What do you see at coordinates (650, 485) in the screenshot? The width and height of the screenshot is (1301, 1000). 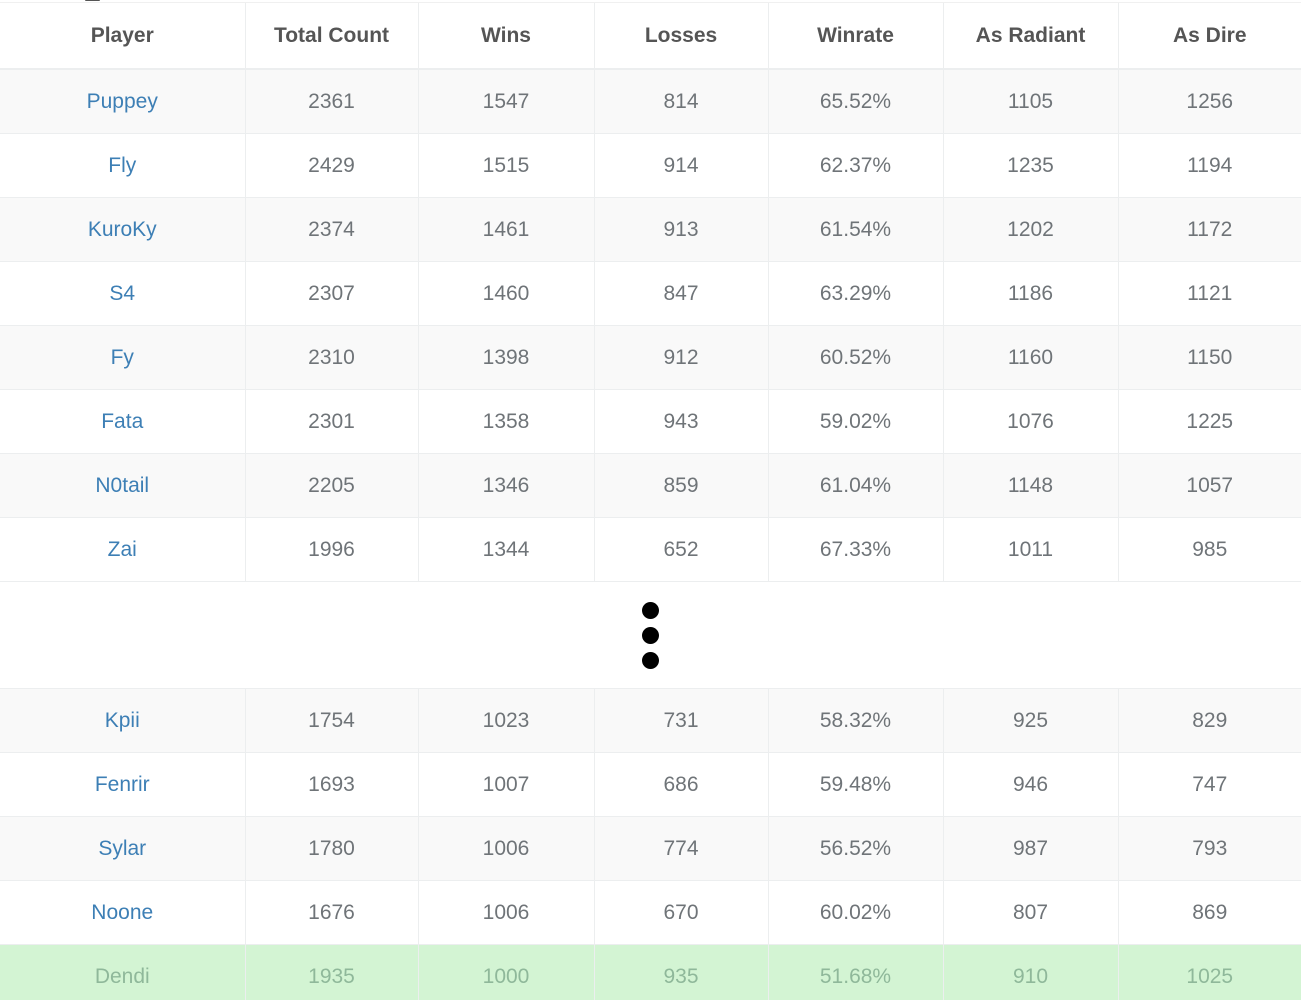 I see `table-row: N0tail 2205 1346 859 61.04% 1148 1057` at bounding box center [650, 485].